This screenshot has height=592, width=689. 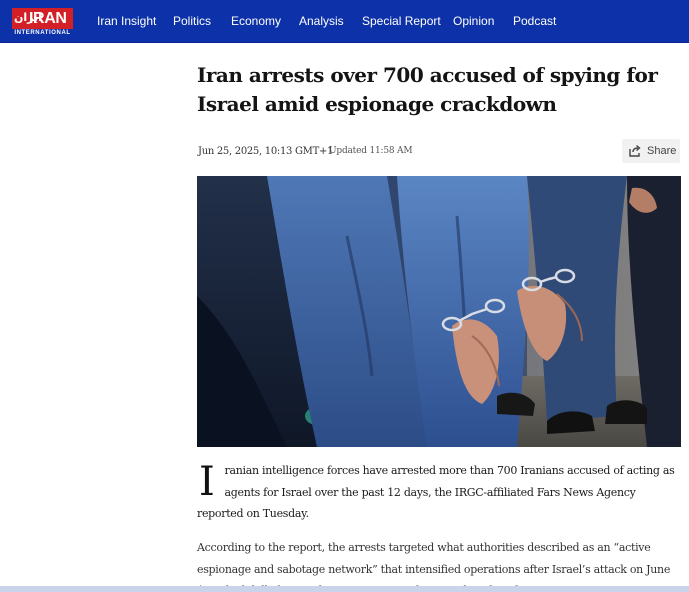 I want to click on logo-red-band: ایران IRAN, so click(x=42, y=18).